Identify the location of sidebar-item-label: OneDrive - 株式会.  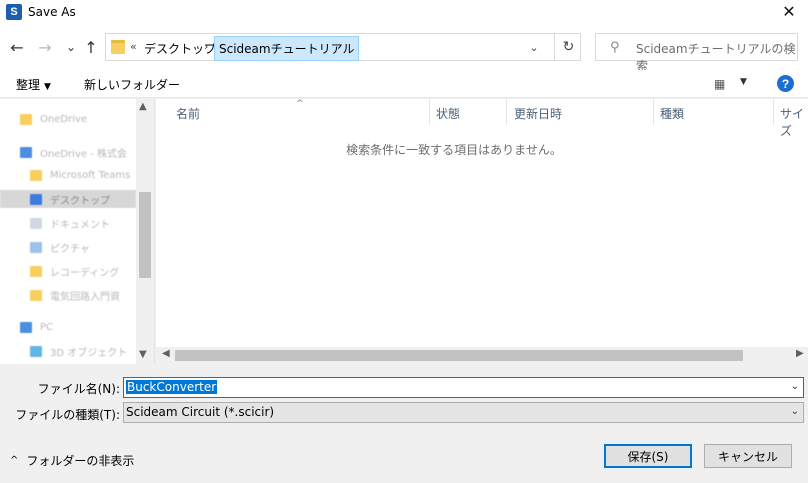
(83, 154).